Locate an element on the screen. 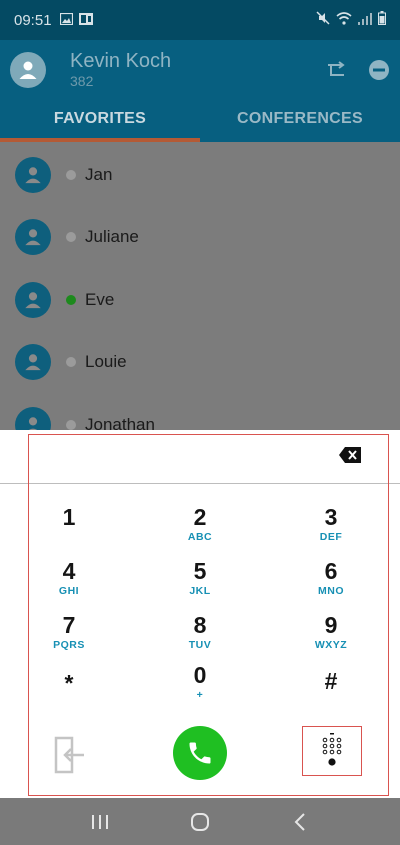 The height and width of the screenshot is (845, 400). key-3: 3 DEF is located at coordinates (331, 524).